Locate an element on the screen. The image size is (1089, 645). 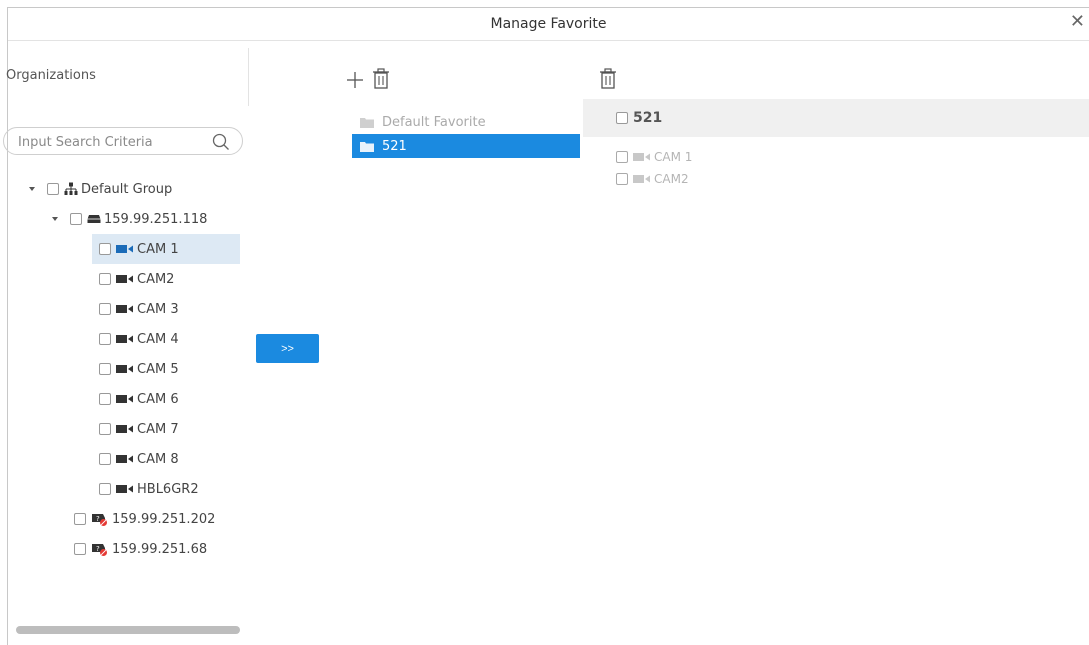
tree-node-camera: CAM 4 is located at coordinates (139, 339).